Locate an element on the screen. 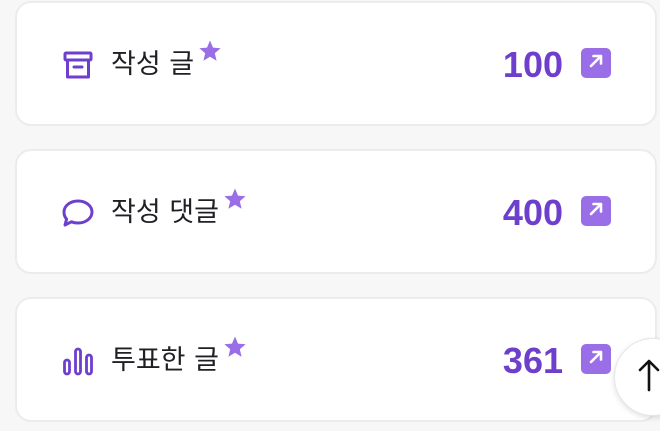  stat-label: 작성 댓글 is located at coordinates (179, 209).